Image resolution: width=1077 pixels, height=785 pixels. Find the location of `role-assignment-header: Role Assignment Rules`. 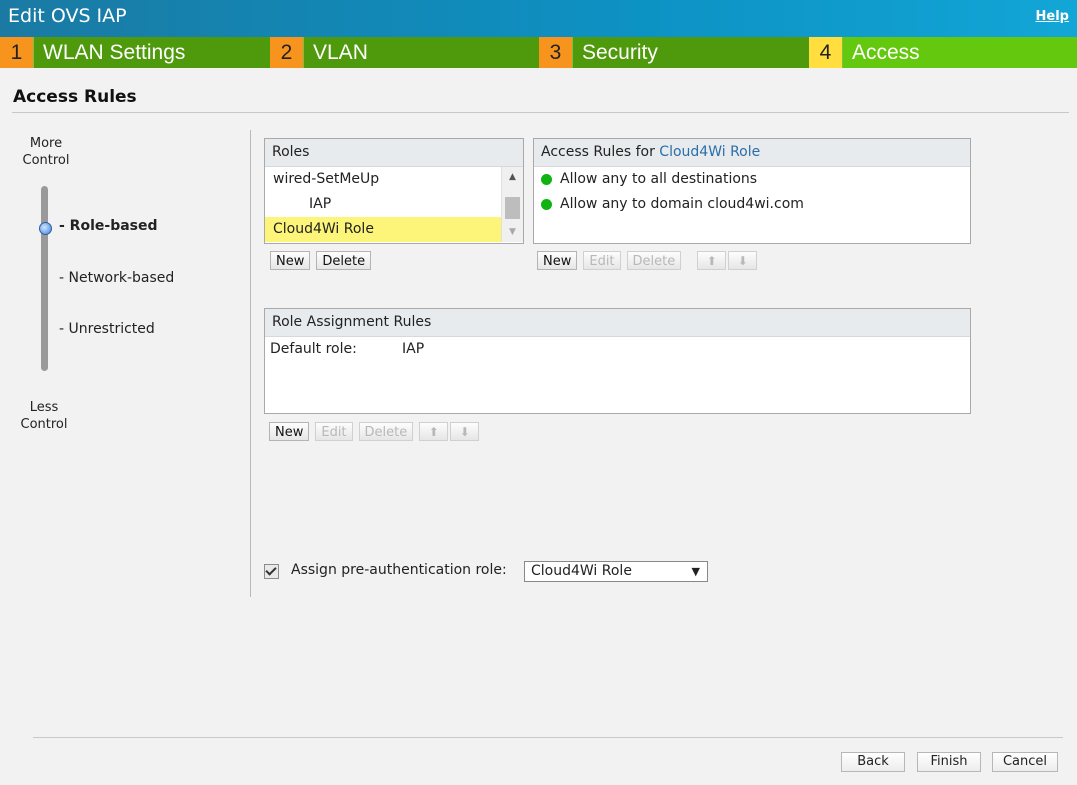

role-assignment-header: Role Assignment Rules is located at coordinates (617, 323).